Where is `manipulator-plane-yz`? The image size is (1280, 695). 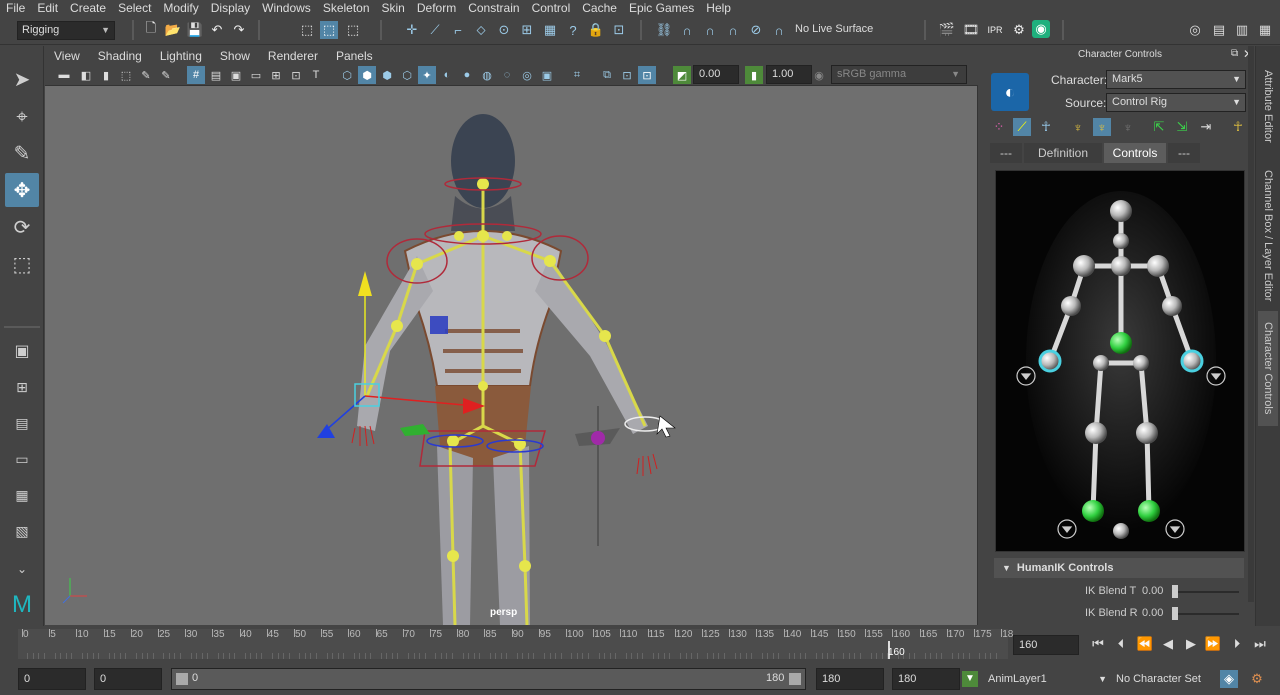
manipulator-plane-yz is located at coordinates (439, 325).